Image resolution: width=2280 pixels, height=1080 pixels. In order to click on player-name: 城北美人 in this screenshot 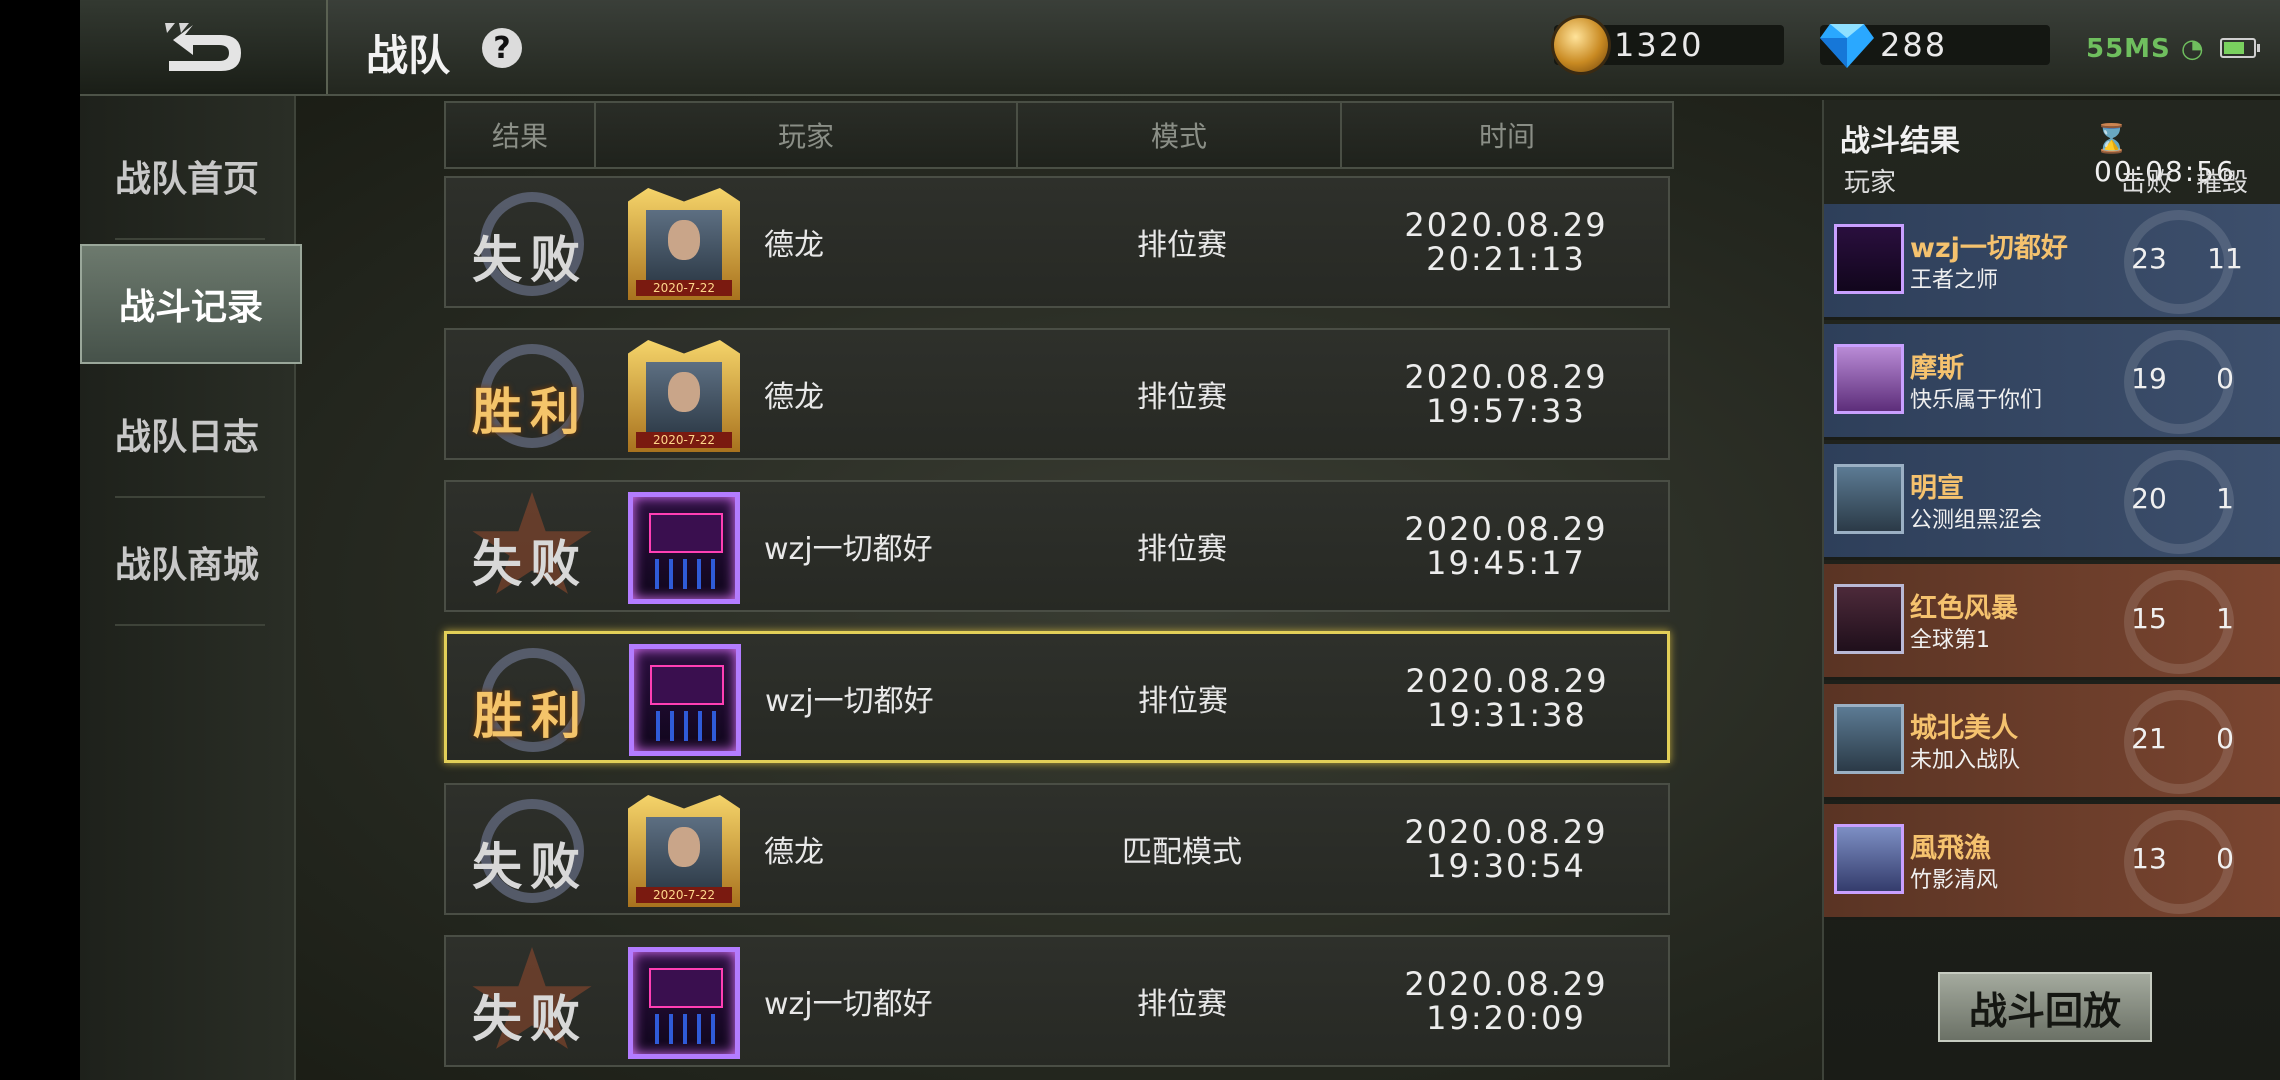, I will do `click(1964, 728)`.